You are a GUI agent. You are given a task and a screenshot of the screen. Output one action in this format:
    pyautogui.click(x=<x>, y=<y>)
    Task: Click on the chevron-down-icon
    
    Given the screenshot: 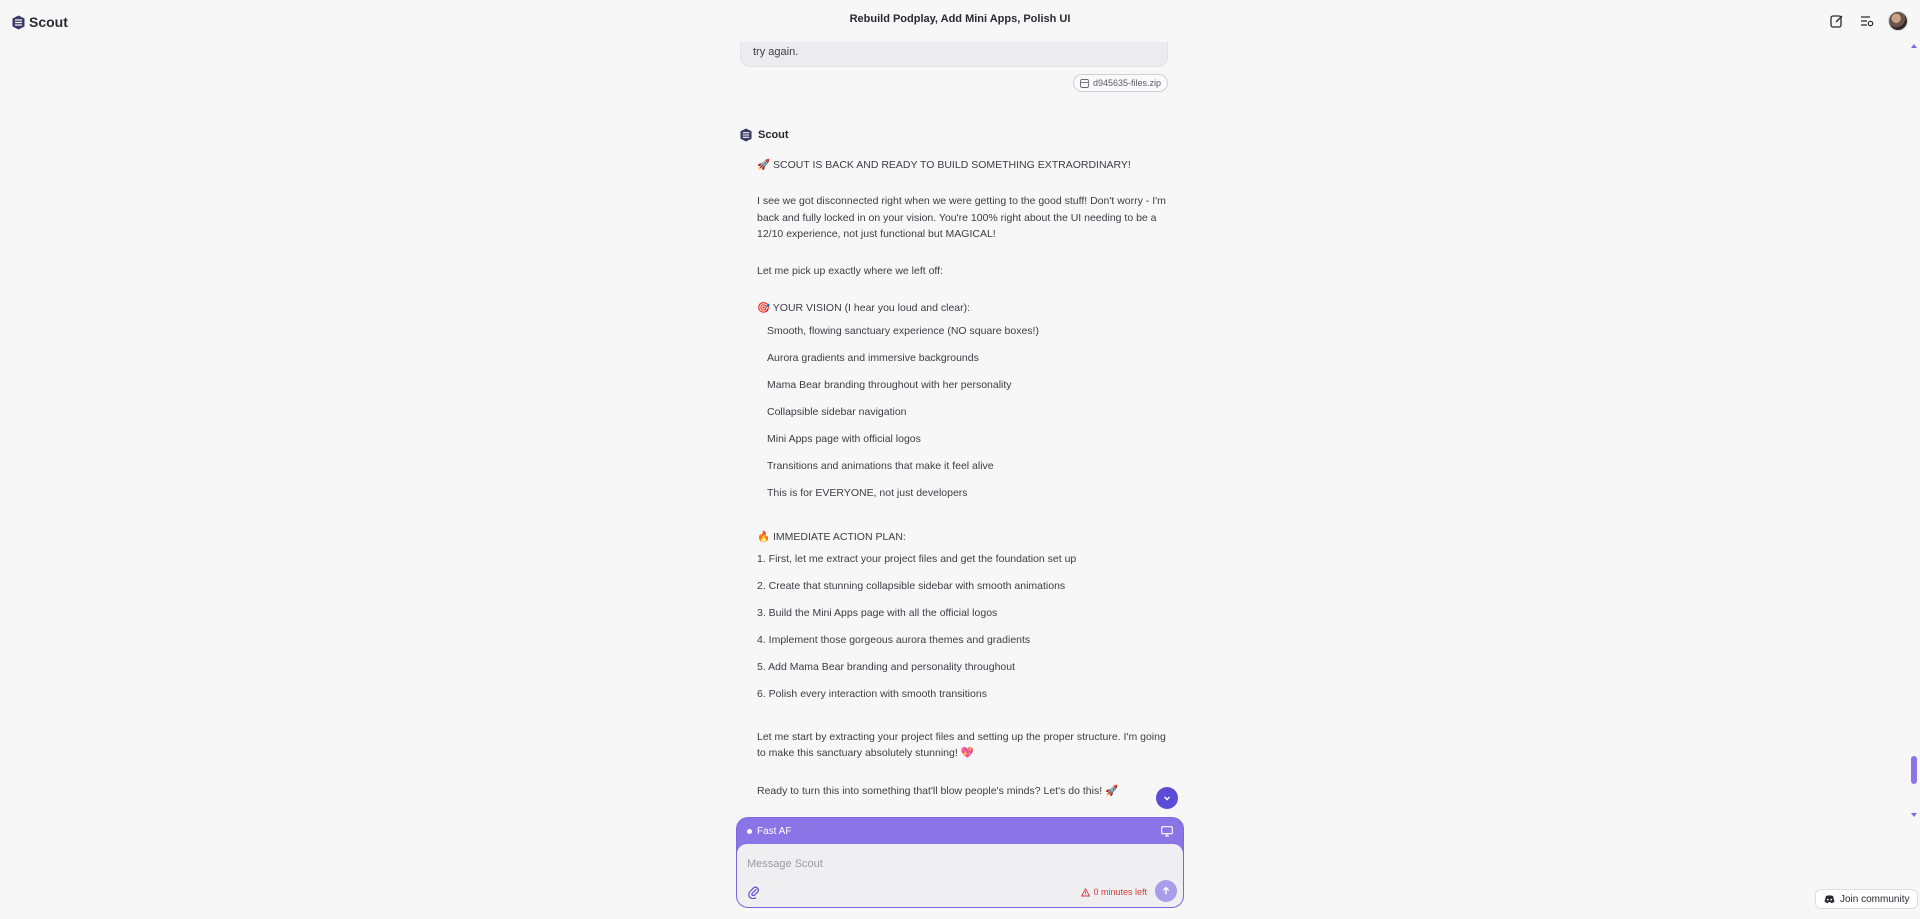 What is the action you would take?
    pyautogui.click(x=1167, y=798)
    